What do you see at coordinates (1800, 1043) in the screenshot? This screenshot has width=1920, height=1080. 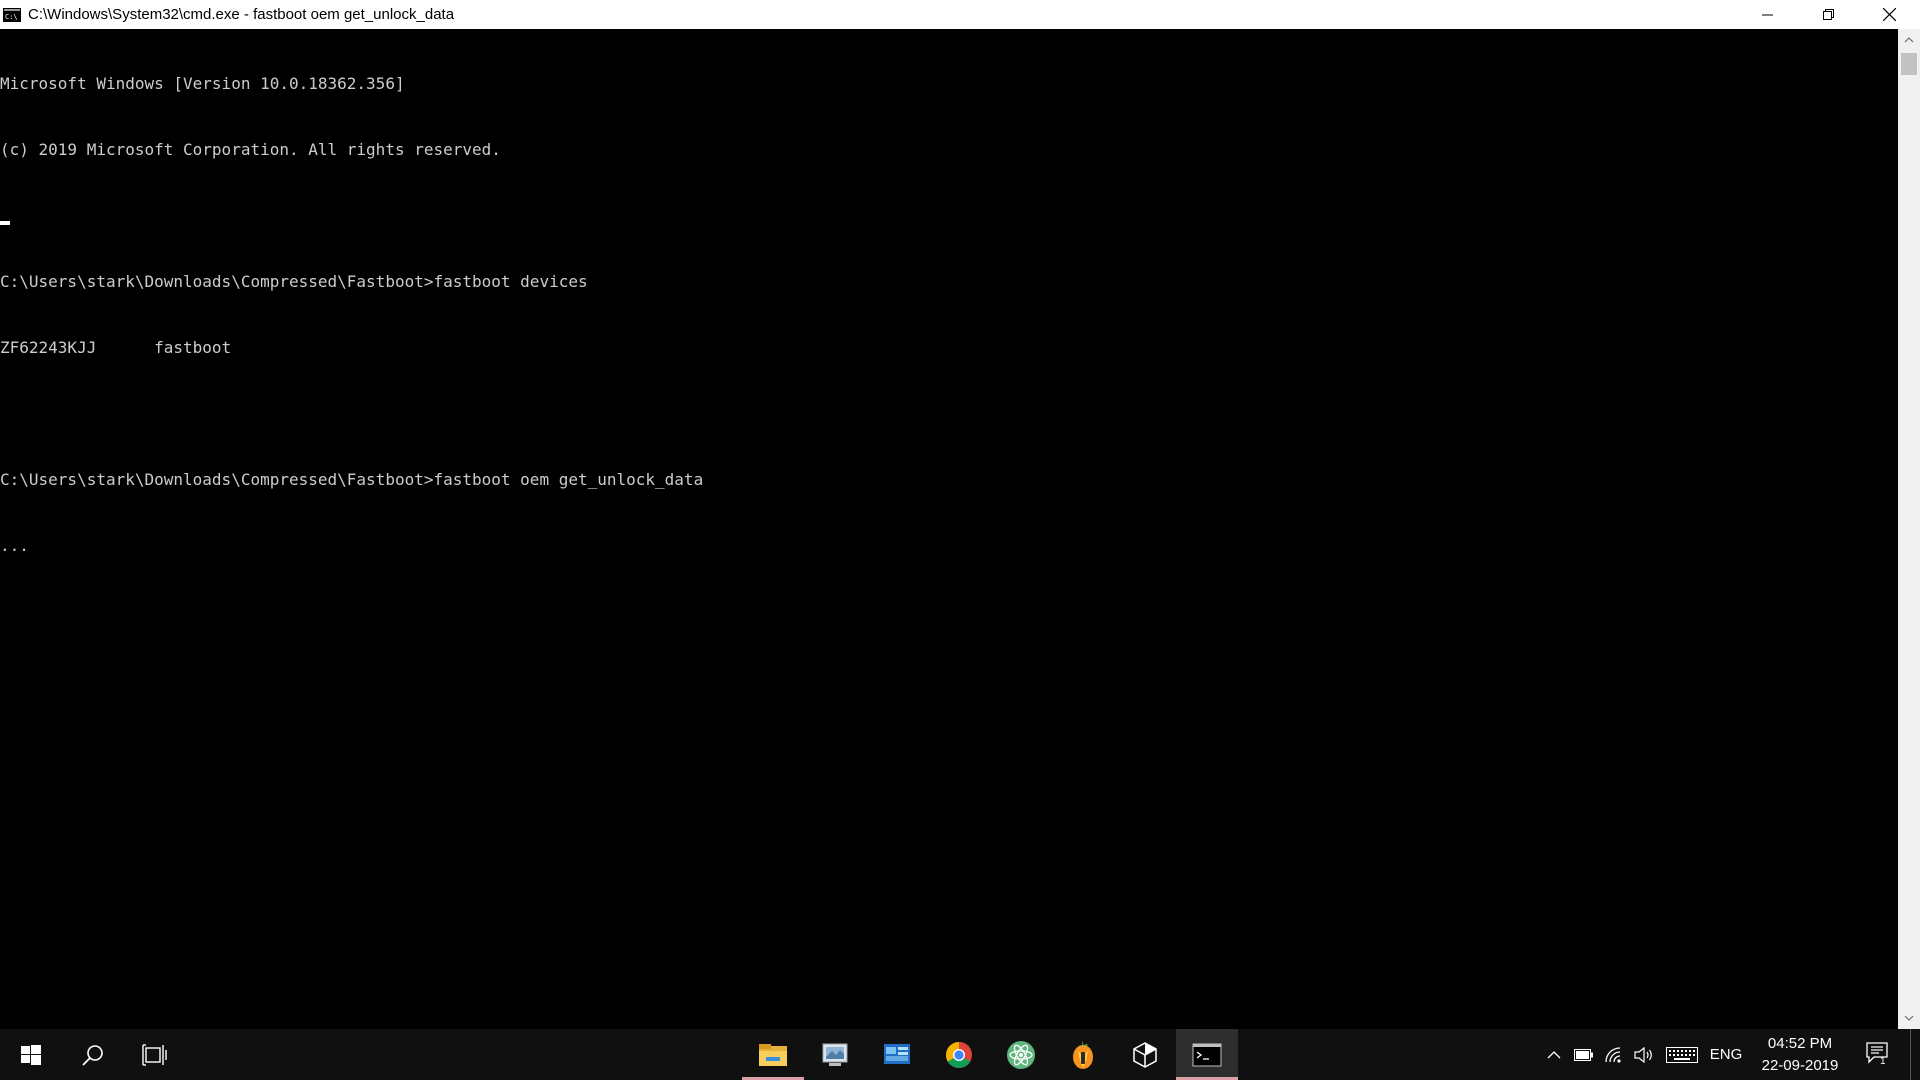 I see `clock-time: 04:52 PM` at bounding box center [1800, 1043].